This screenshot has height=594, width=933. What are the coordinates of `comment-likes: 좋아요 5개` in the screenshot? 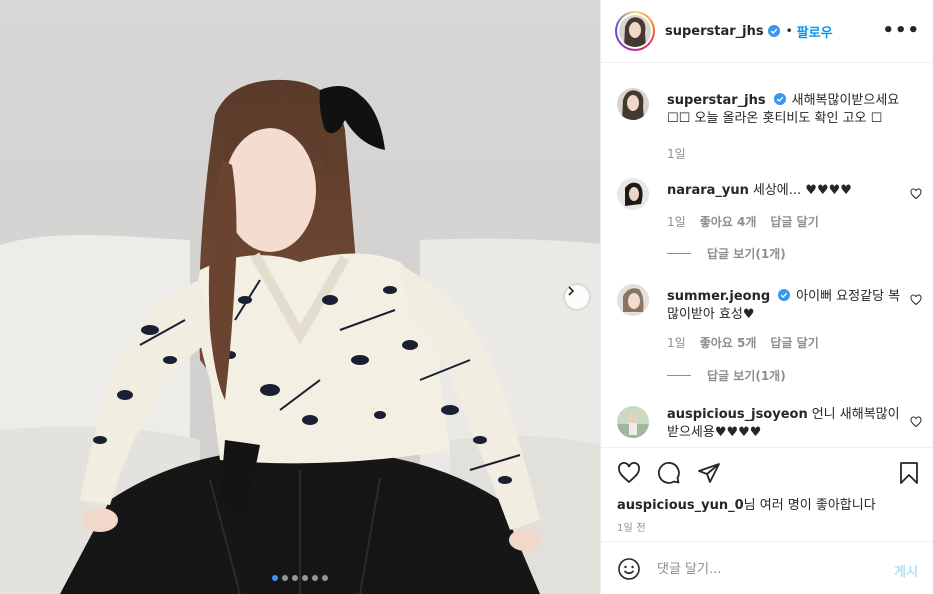 It's located at (728, 342).